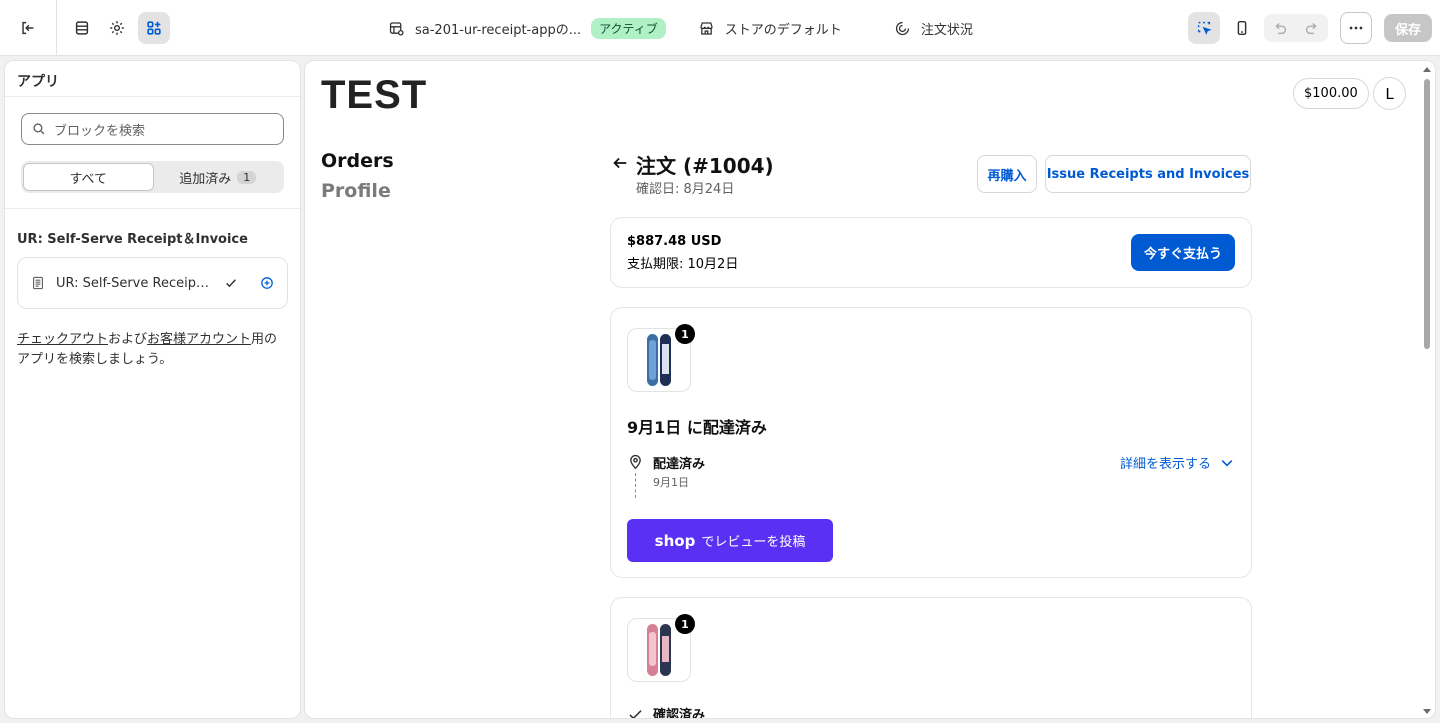 Image resolution: width=1440 pixels, height=723 pixels. Describe the element at coordinates (1389, 93) in the screenshot. I see `avatar: L` at that location.